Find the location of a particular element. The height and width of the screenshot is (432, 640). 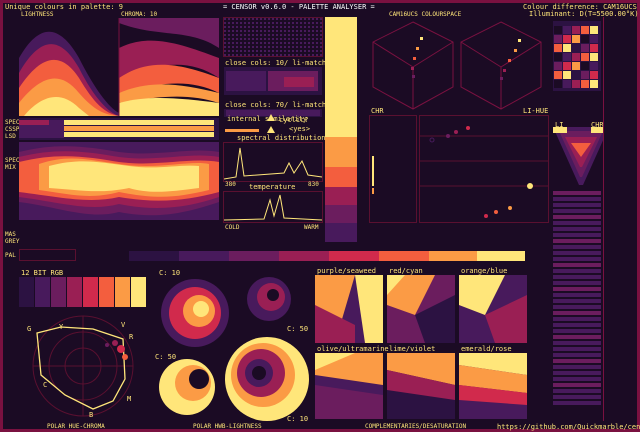

close-cols-1: close cols: 10/ li-match is located at coordinates (276, 63).